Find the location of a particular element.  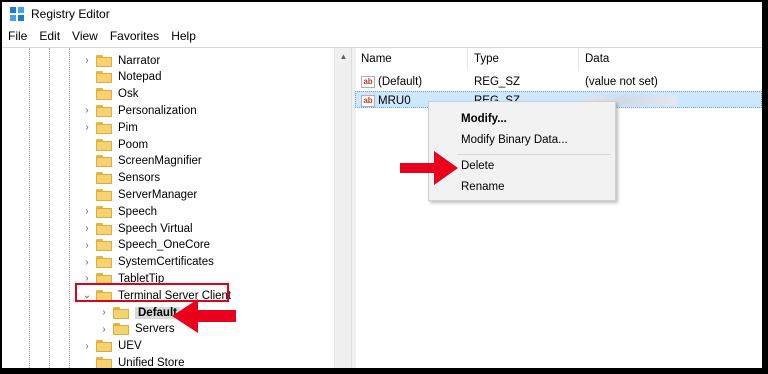

tree-item-label: Speech_OneCore is located at coordinates (164, 245).